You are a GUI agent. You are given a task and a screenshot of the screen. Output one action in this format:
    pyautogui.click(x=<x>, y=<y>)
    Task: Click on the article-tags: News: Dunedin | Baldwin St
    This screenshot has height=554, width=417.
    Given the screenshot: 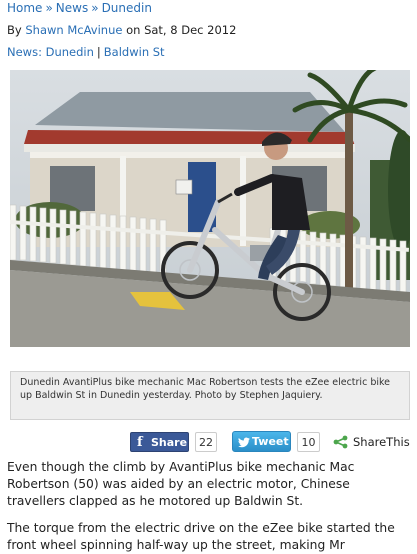 What is the action you would take?
    pyautogui.click(x=86, y=52)
    